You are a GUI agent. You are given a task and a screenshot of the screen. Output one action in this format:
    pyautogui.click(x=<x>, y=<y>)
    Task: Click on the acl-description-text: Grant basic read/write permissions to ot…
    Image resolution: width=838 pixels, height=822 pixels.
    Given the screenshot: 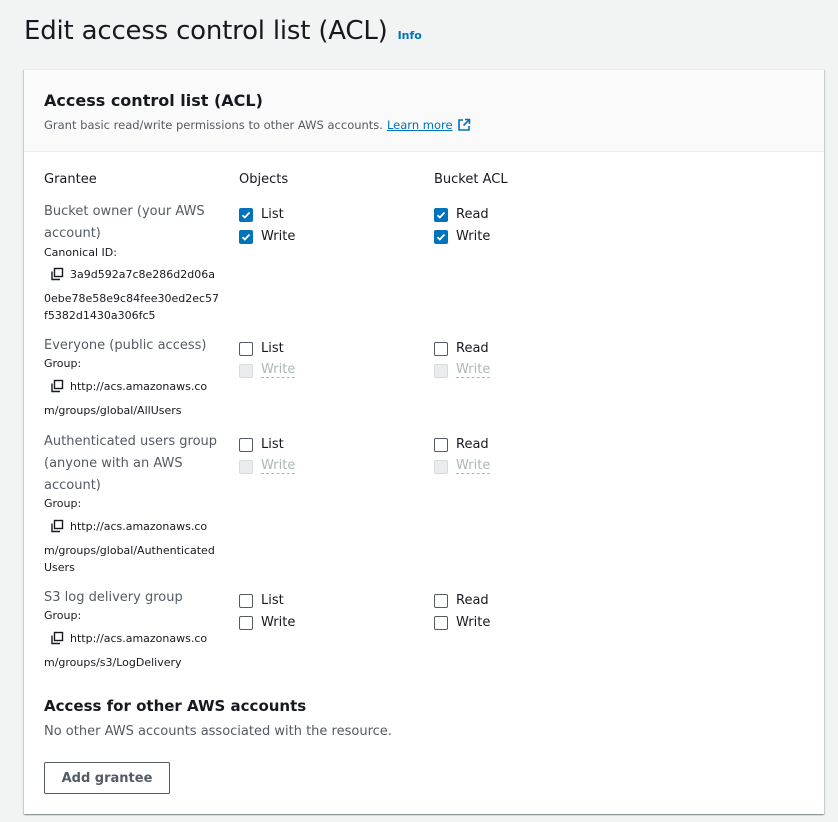 What is the action you would take?
    pyautogui.click(x=213, y=125)
    